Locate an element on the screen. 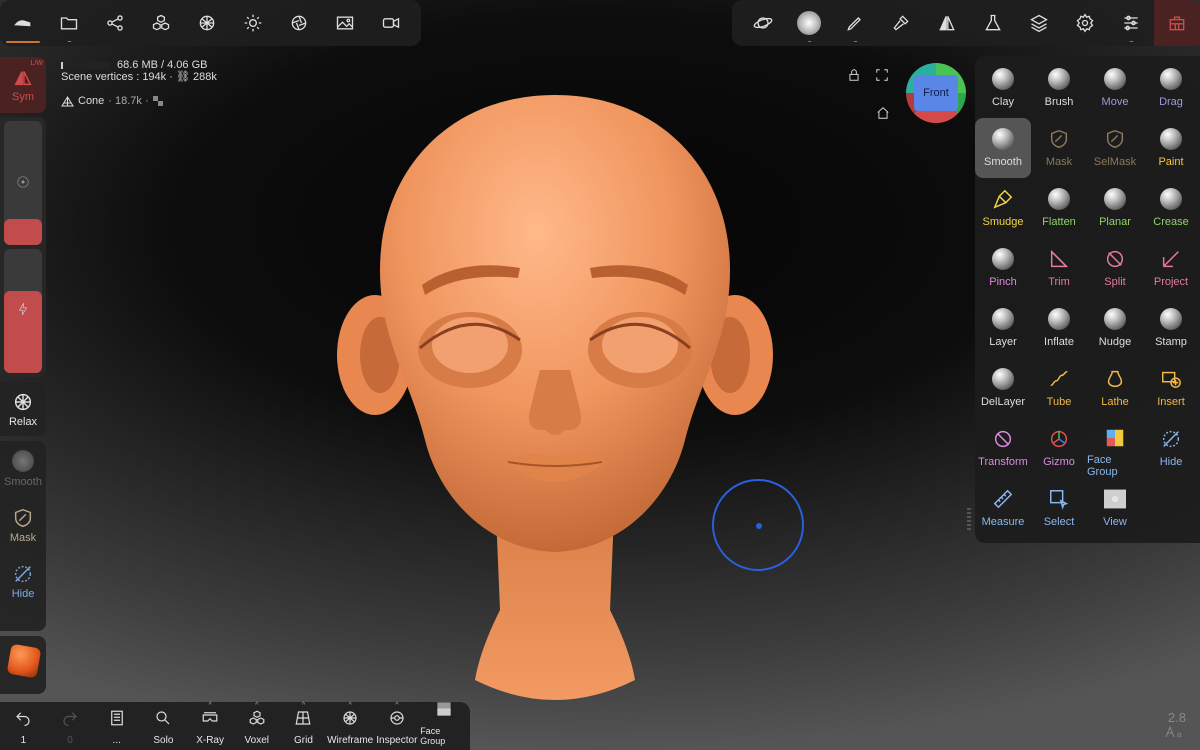 The height and width of the screenshot is (750, 1200). painting-button is located at coordinates (901, 23).